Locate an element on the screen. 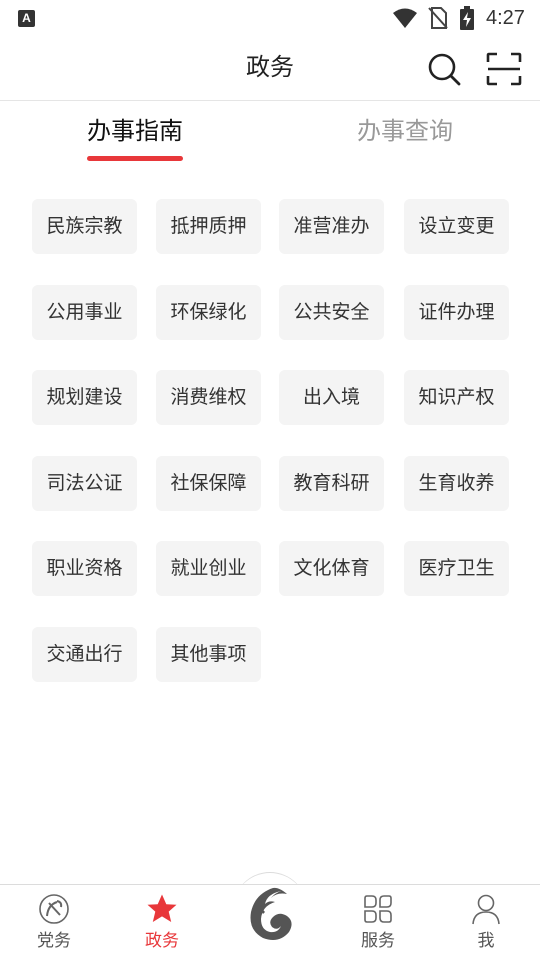 The height and width of the screenshot is (960, 540). category-item: 规划建设 is located at coordinates (84, 397).